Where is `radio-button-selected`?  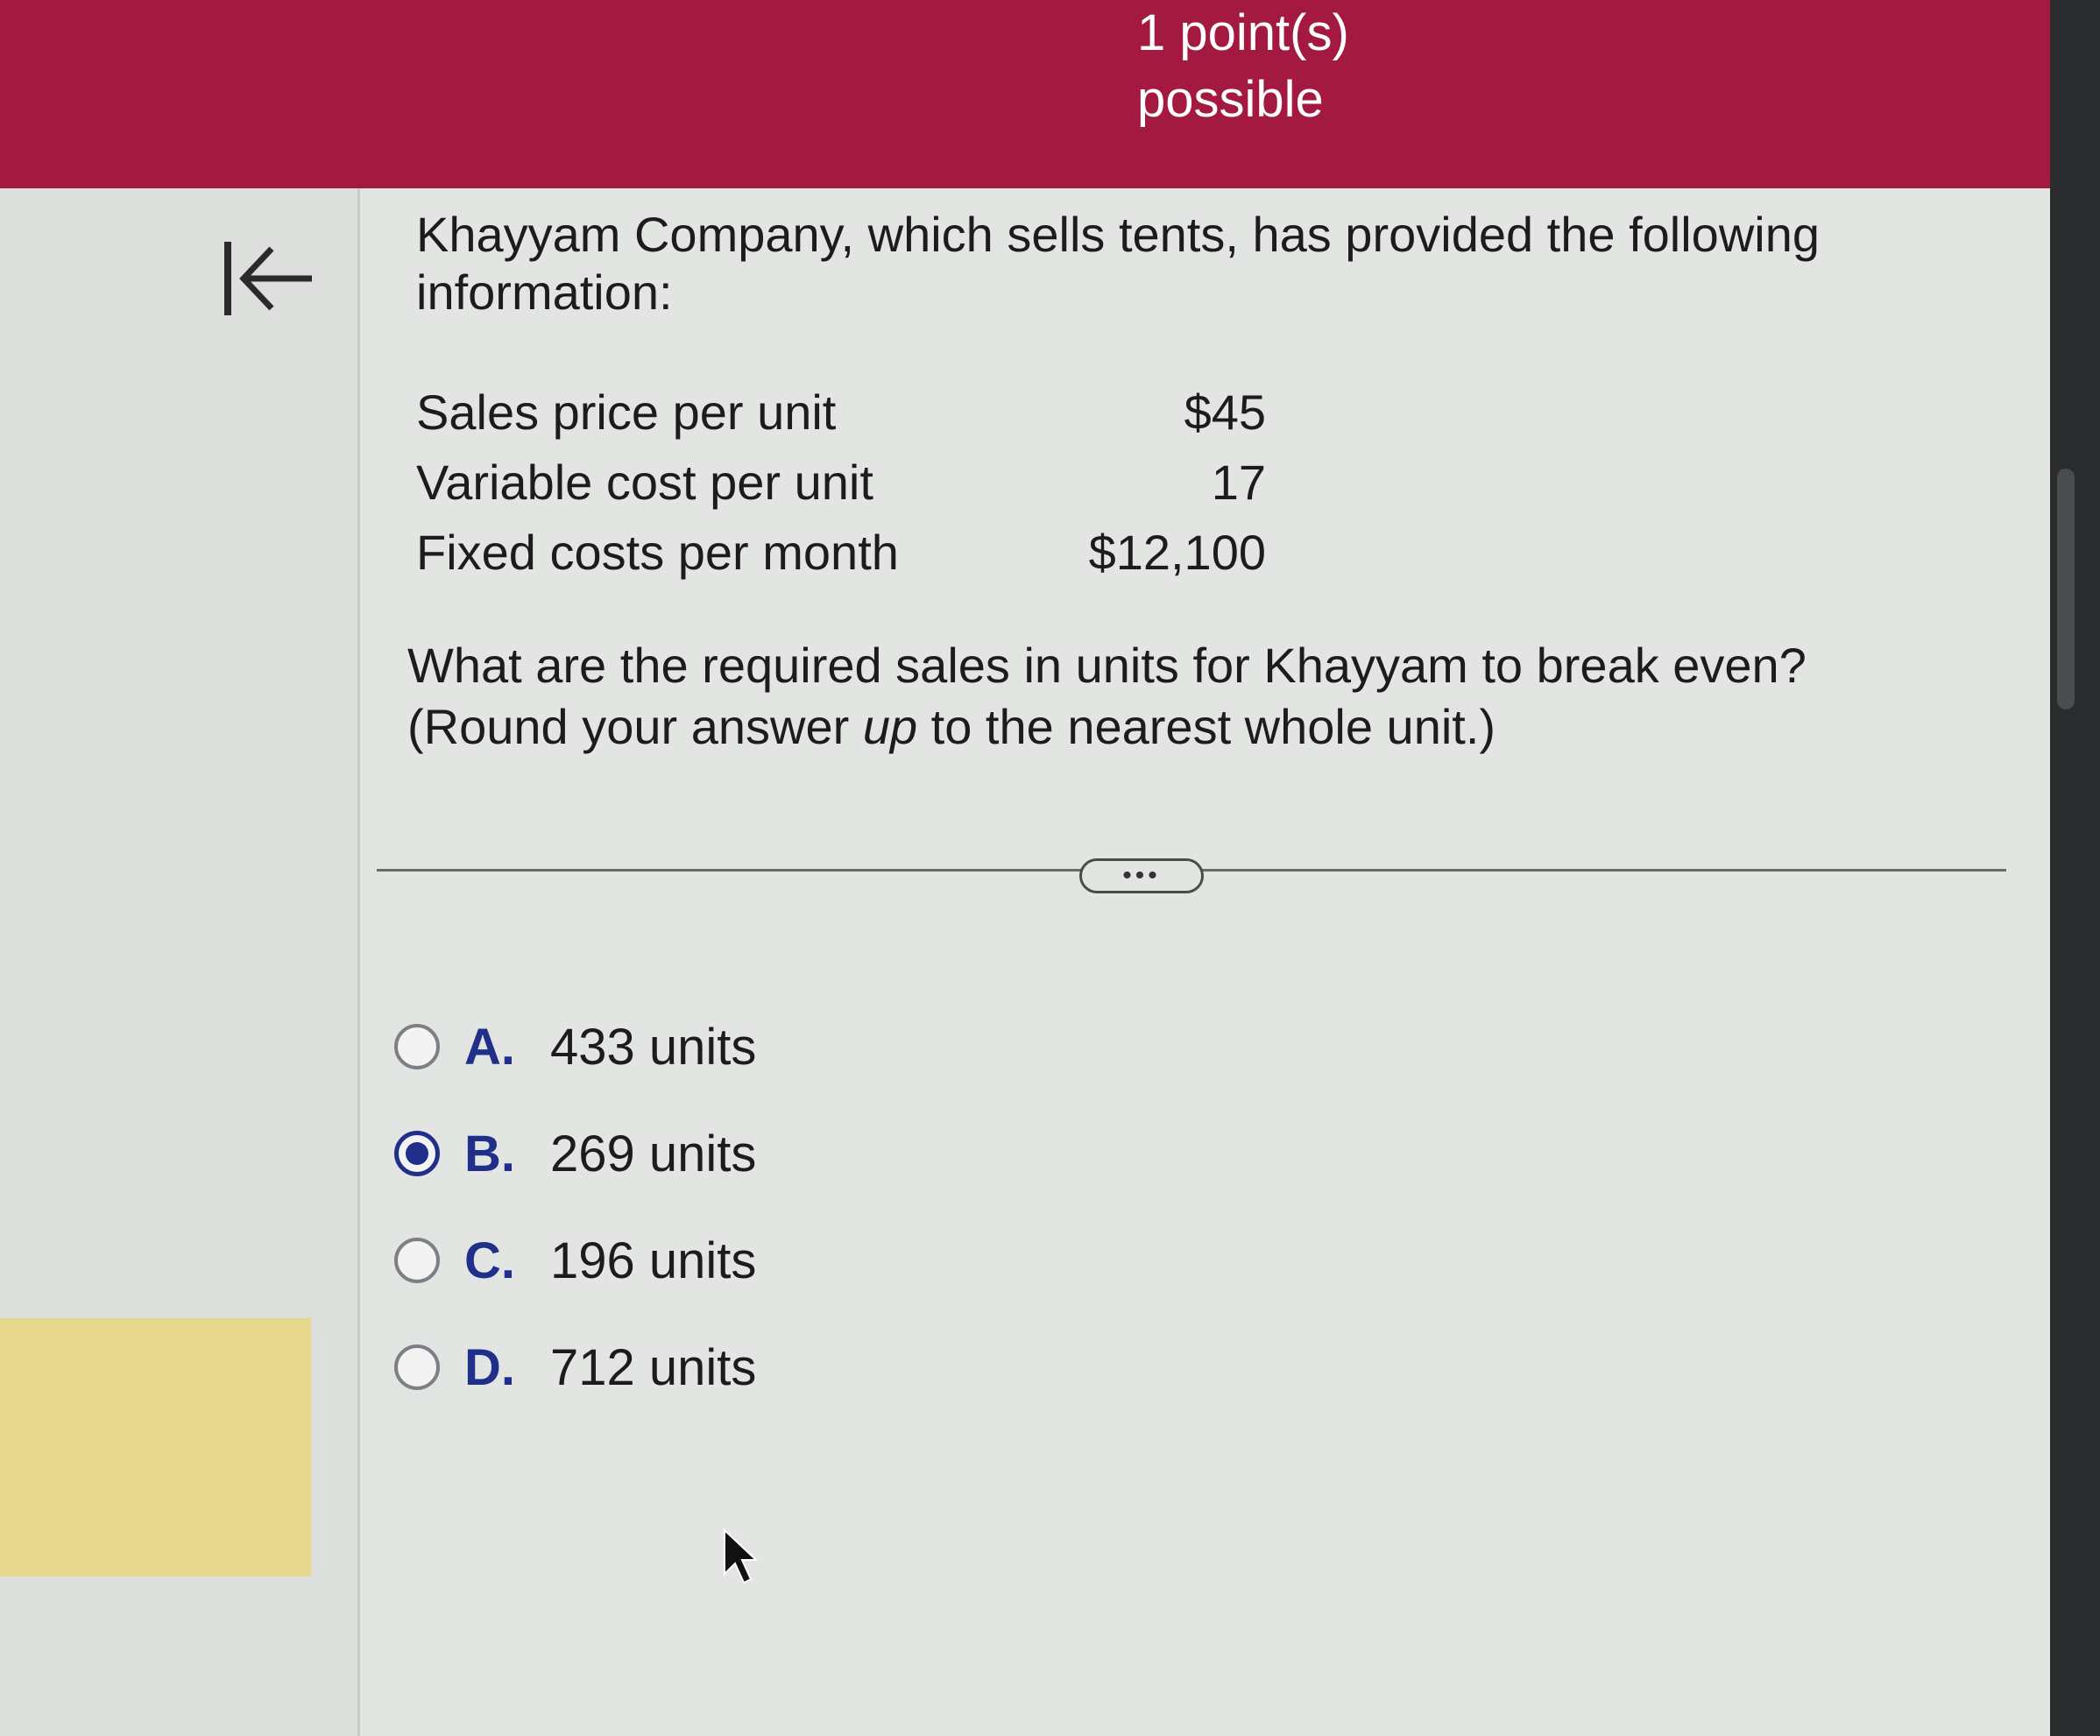 radio-button-selected is located at coordinates (417, 1153).